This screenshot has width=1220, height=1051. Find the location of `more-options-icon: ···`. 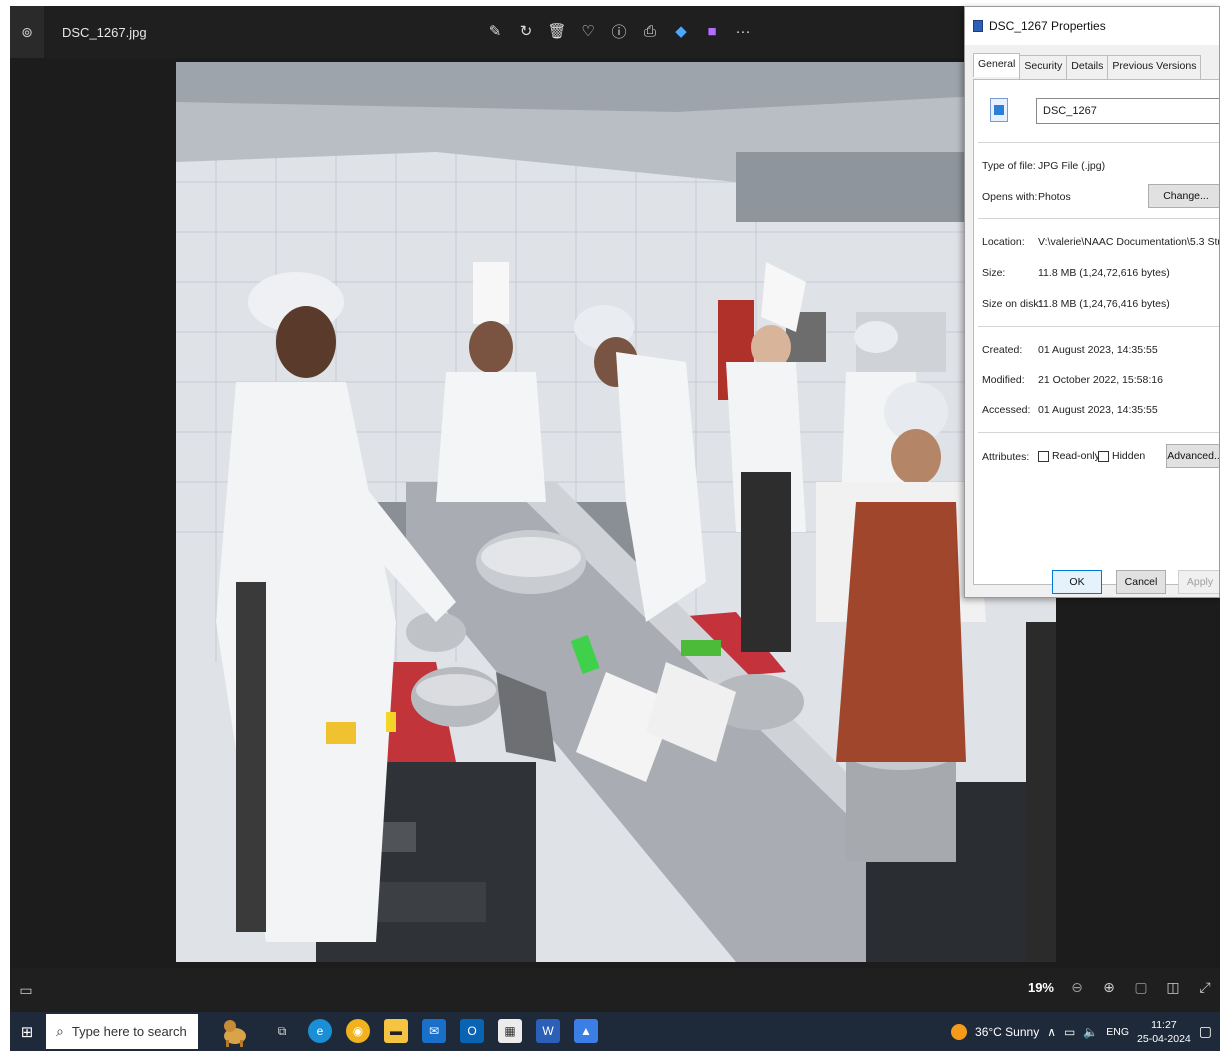

more-options-icon: ··· is located at coordinates (743, 31).